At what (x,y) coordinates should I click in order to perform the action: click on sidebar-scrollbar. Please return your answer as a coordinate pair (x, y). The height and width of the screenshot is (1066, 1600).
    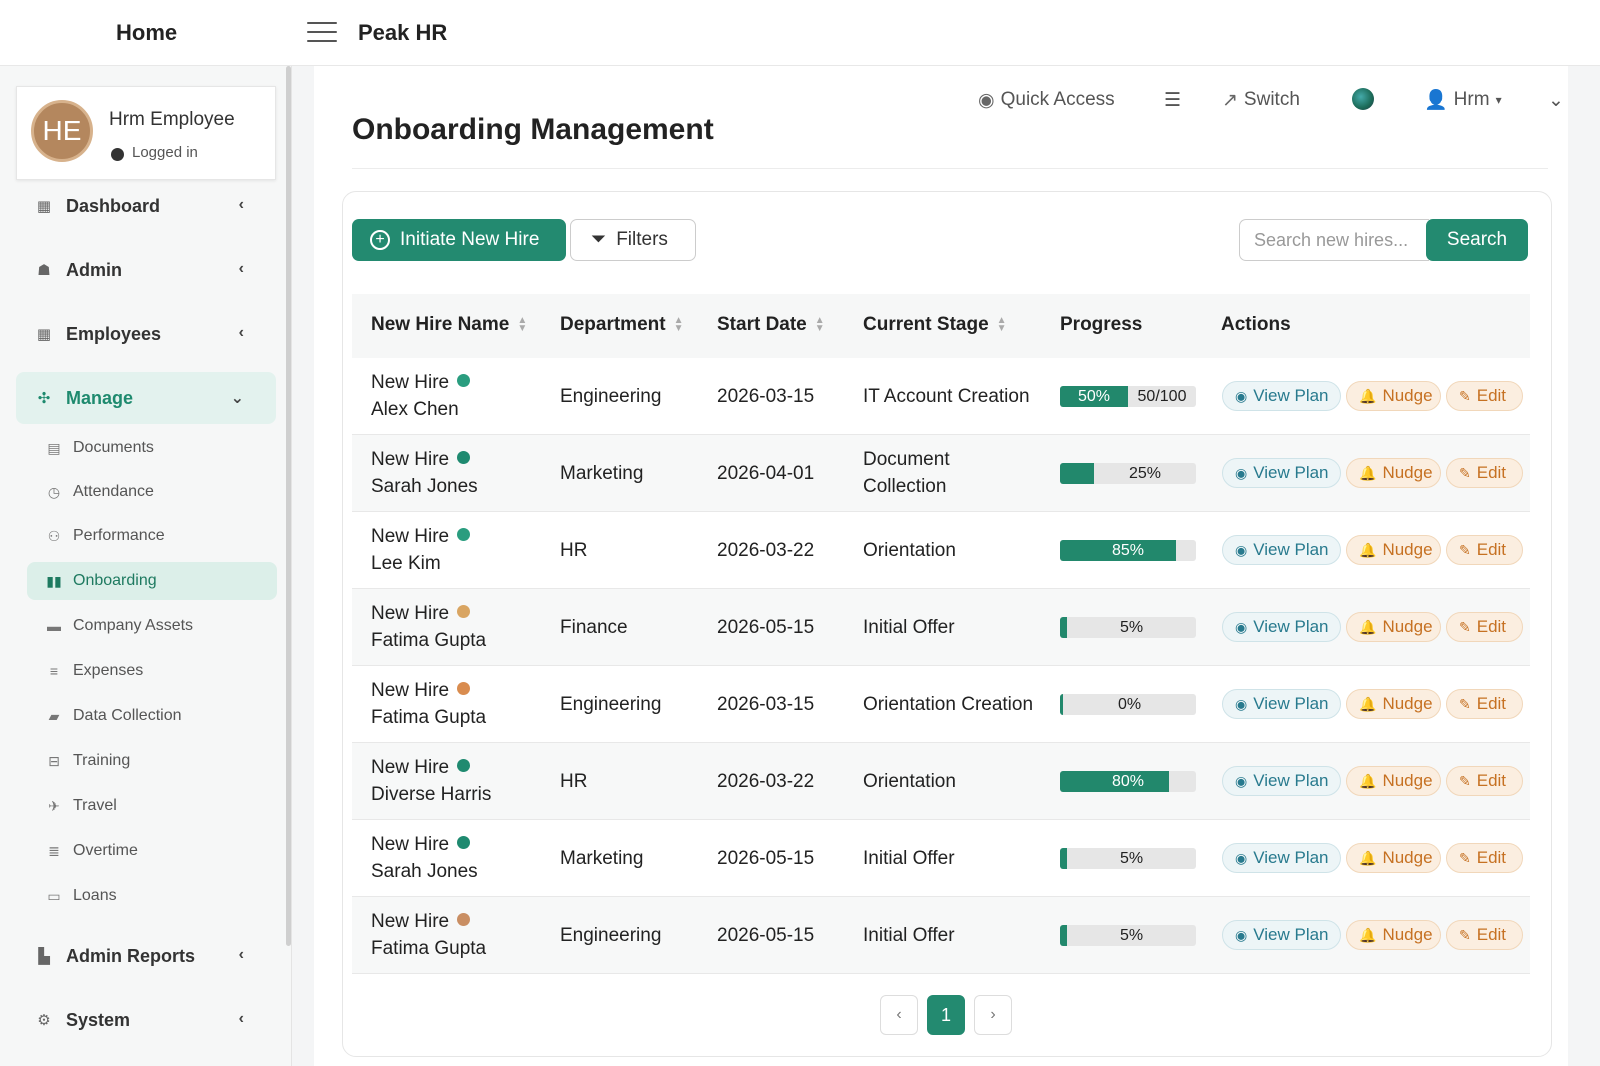
    Looking at the image, I should click on (288, 506).